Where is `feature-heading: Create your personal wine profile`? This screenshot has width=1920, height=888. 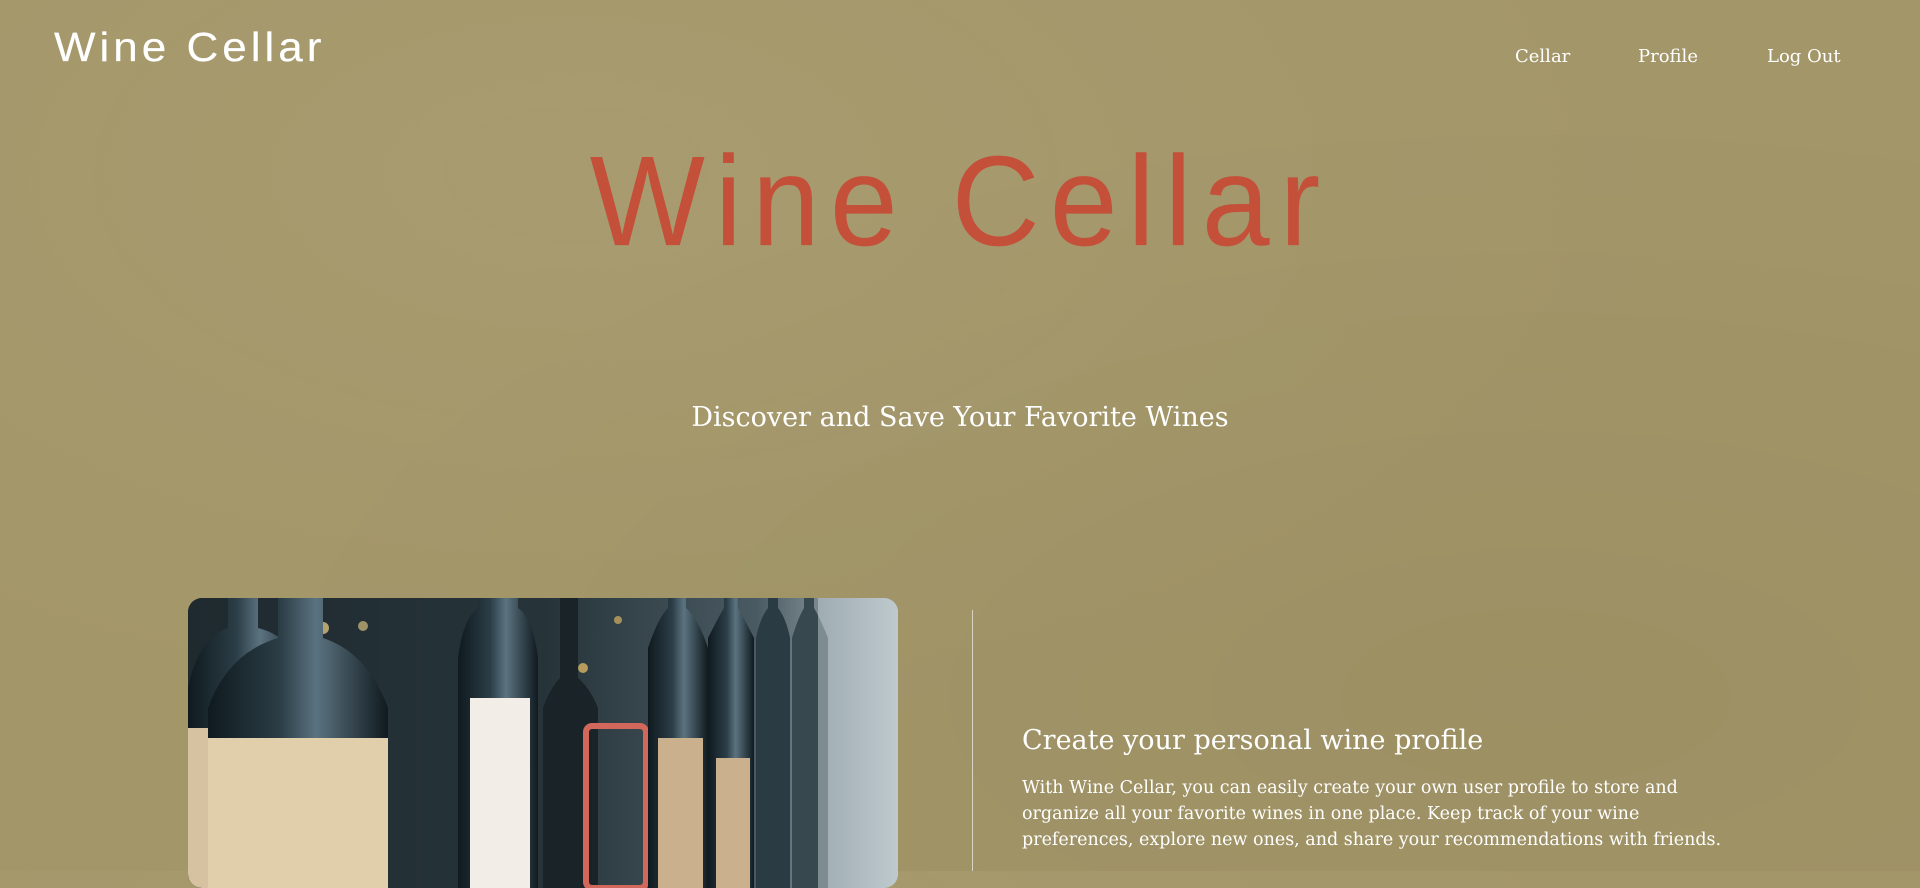
feature-heading: Create your personal wine profile is located at coordinates (1253, 740).